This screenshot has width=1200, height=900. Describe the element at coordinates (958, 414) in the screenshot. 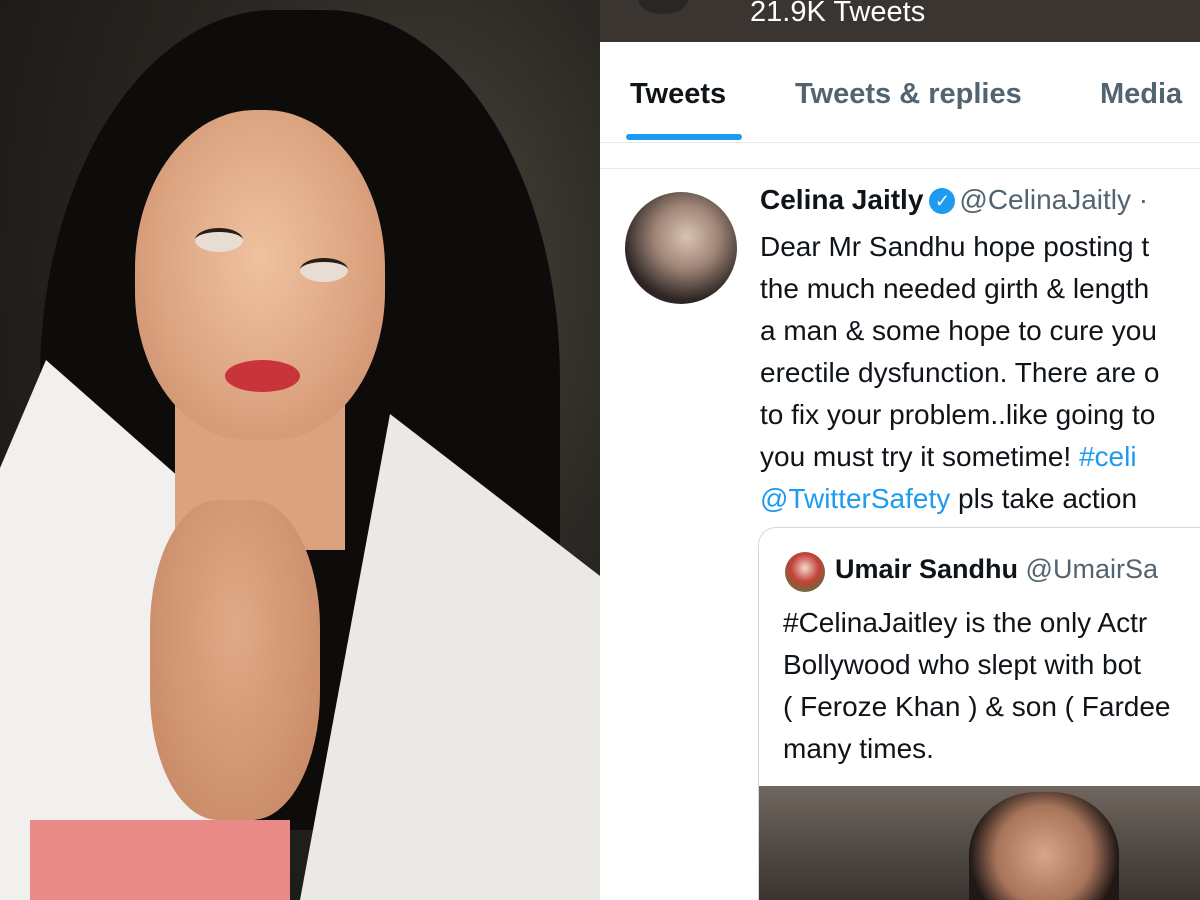

I see `tweet-line: to fix your problem..like going to` at that location.